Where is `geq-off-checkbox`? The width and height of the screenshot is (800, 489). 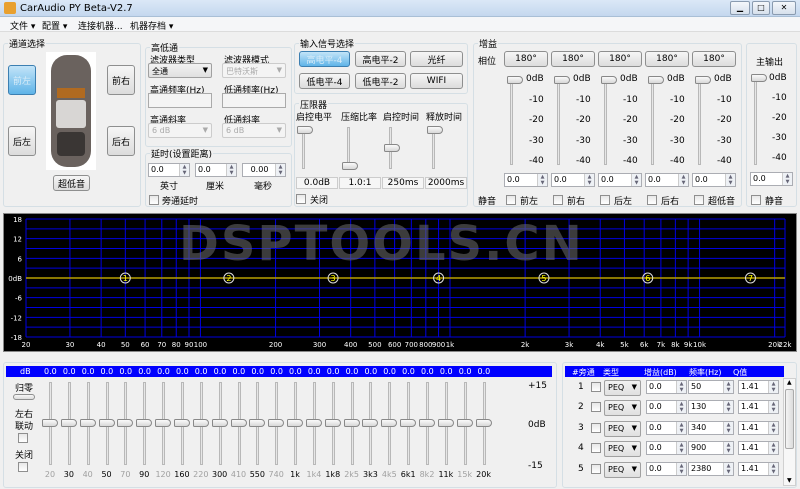 geq-off-checkbox is located at coordinates (23, 467).